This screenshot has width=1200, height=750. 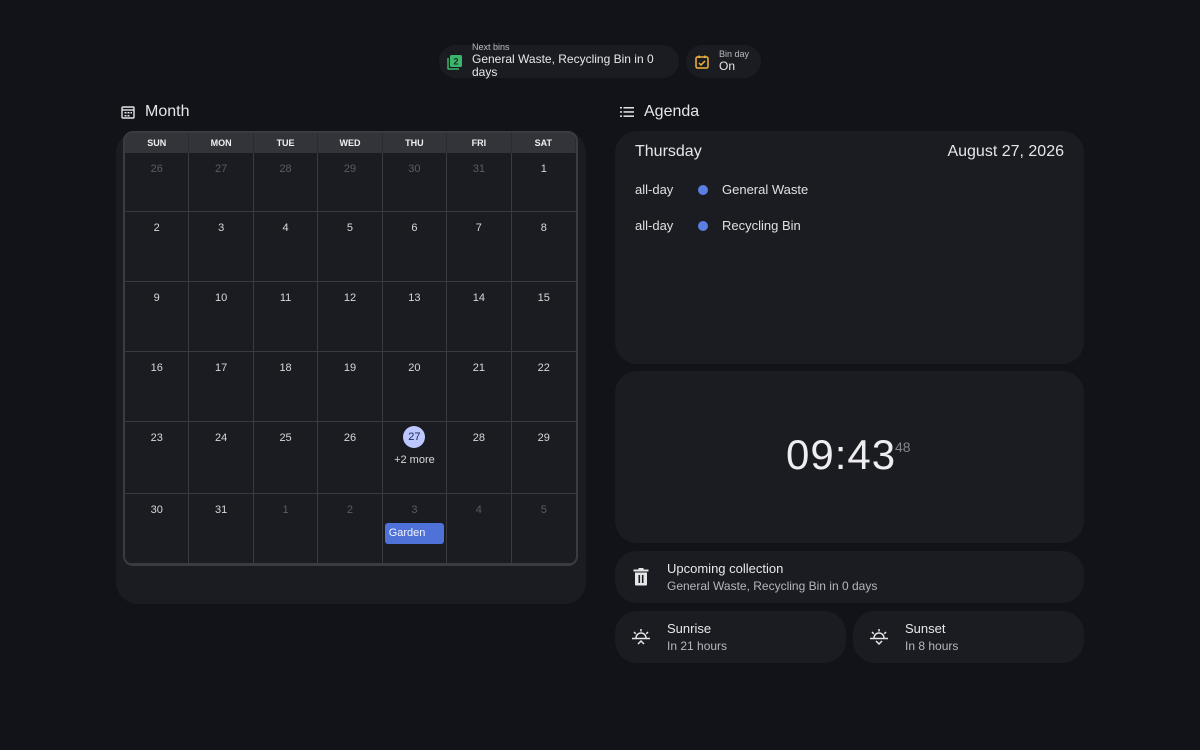 What do you see at coordinates (544, 143) in the screenshot?
I see `weekday-label: SAT` at bounding box center [544, 143].